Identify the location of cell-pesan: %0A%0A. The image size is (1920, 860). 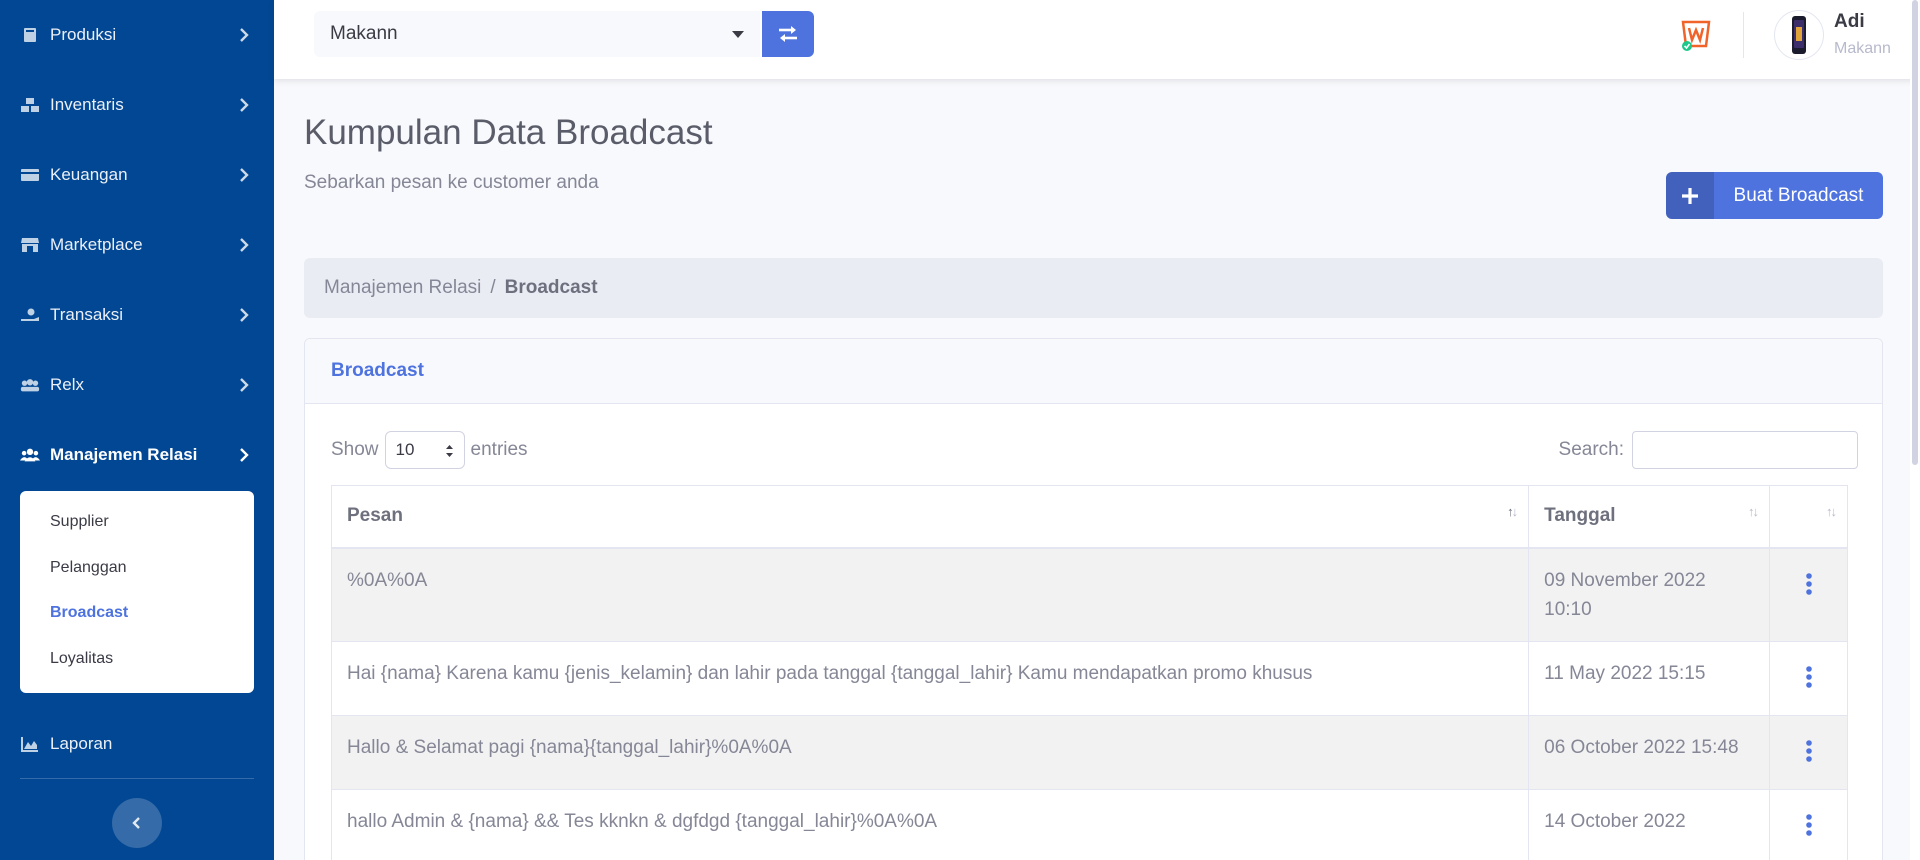
(930, 594).